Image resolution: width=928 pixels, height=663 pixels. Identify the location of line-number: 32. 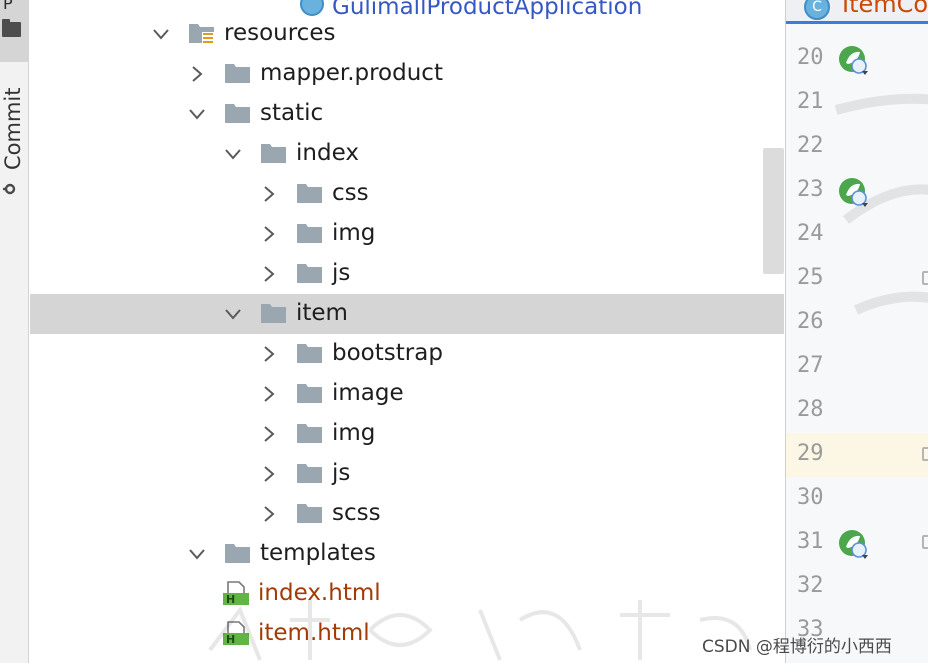
(810, 585).